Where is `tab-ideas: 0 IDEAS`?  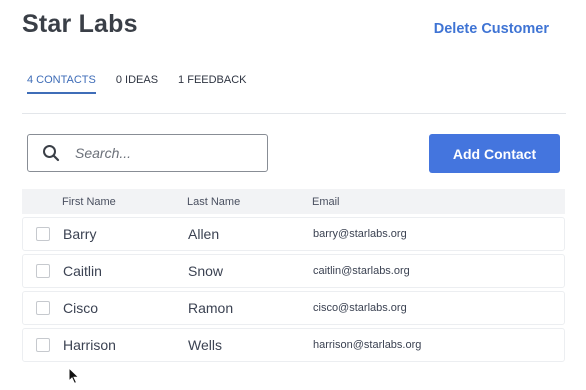 tab-ideas: 0 IDEAS is located at coordinates (137, 83).